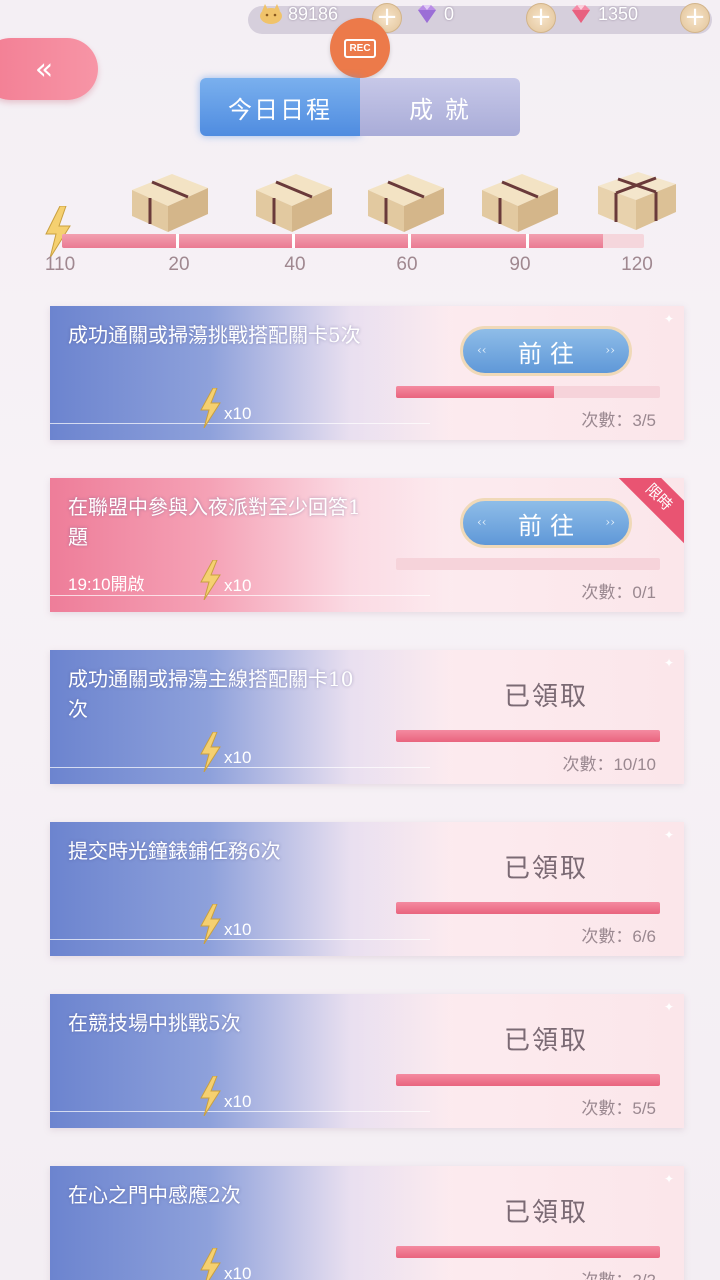 This screenshot has width=720, height=1280. What do you see at coordinates (449, 13) in the screenshot?
I see `diamond-value: 0` at bounding box center [449, 13].